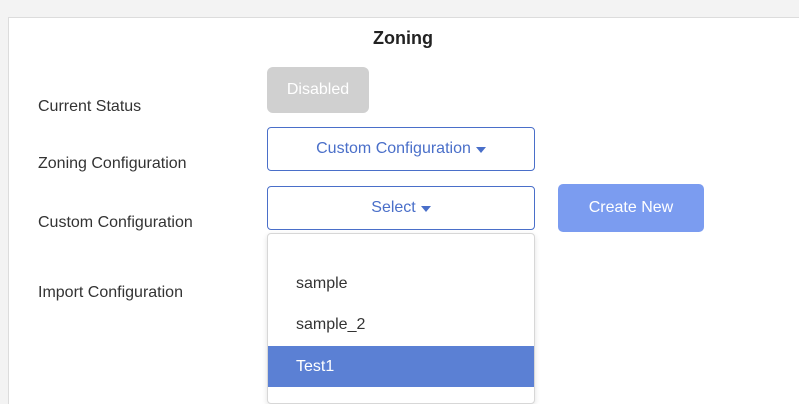 This screenshot has width=799, height=404. Describe the element at coordinates (90, 106) in the screenshot. I see `current-status-label: Current Status` at that location.